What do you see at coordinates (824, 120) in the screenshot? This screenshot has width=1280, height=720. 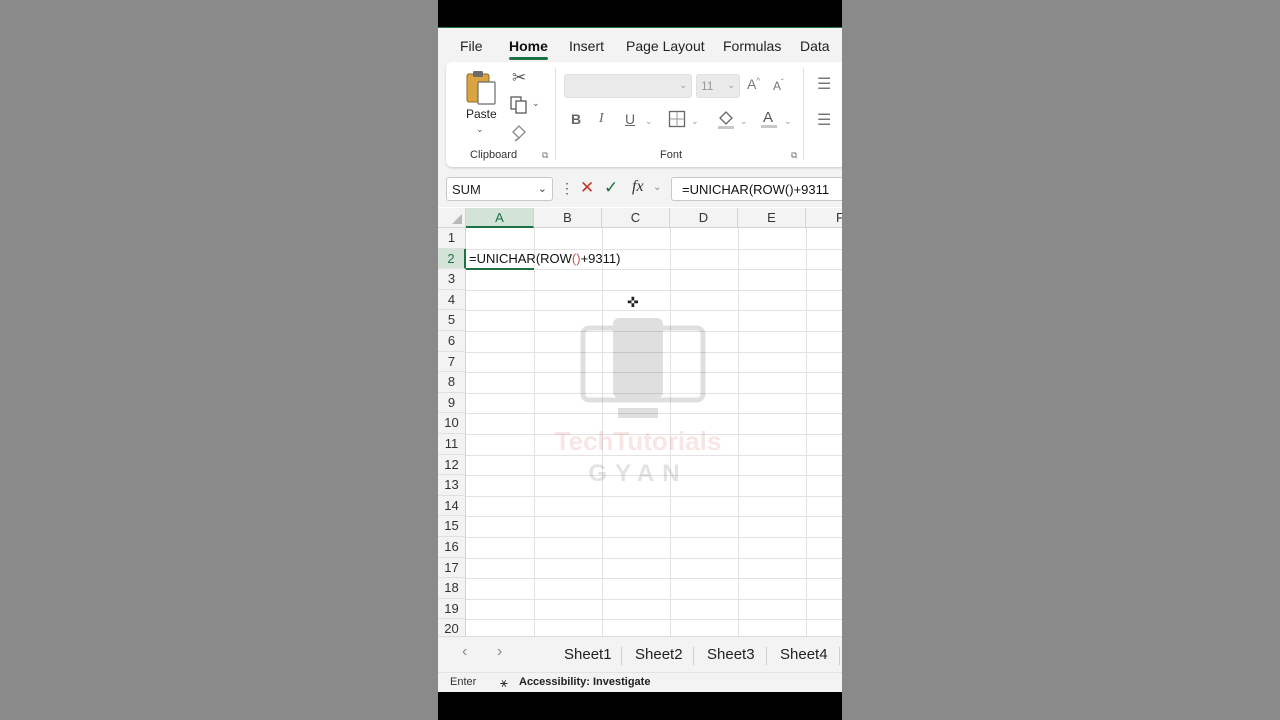 I see `align-left-icon: ☰` at bounding box center [824, 120].